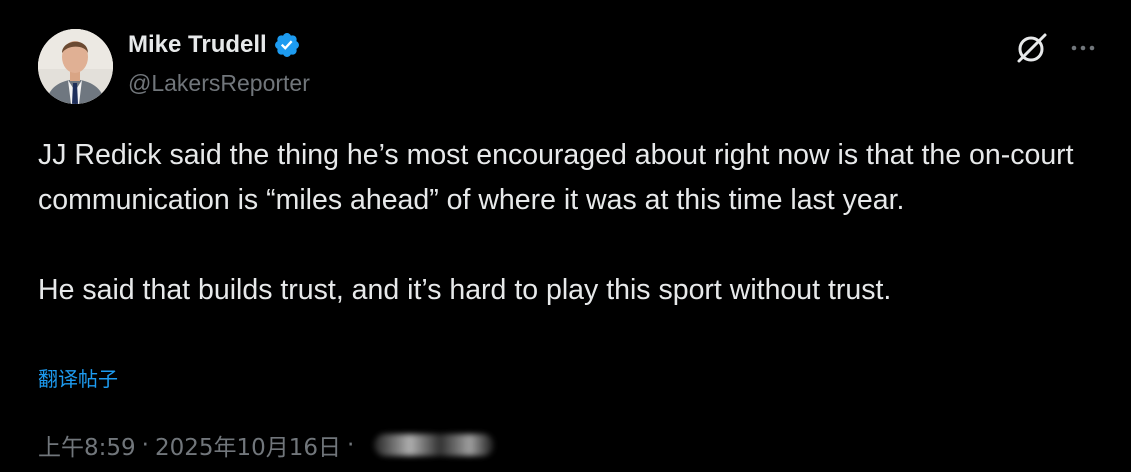  Describe the element at coordinates (434, 445) in the screenshot. I see `blurred-view-count` at that location.